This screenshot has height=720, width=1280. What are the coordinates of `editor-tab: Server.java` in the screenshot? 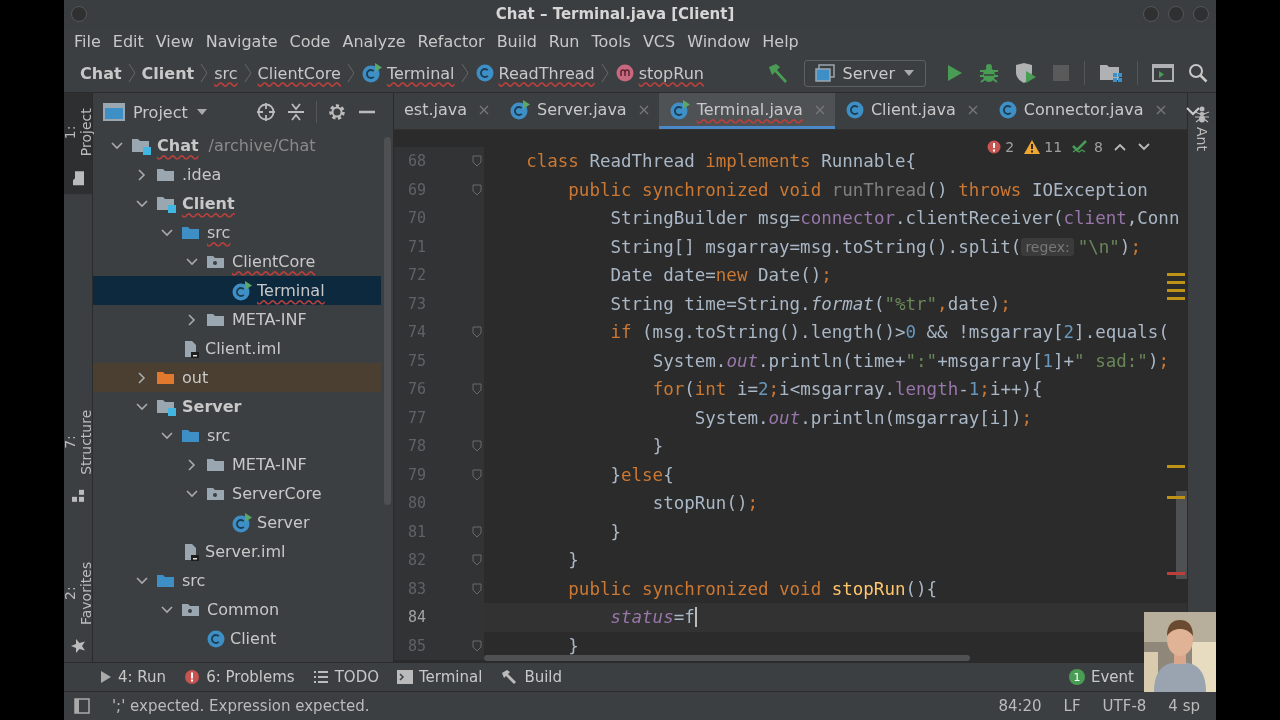 It's located at (579, 111).